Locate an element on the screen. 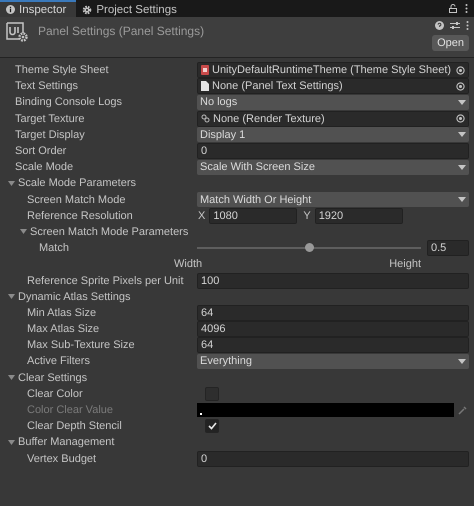 The image size is (474, 506). input-field: 4096 is located at coordinates (333, 329).